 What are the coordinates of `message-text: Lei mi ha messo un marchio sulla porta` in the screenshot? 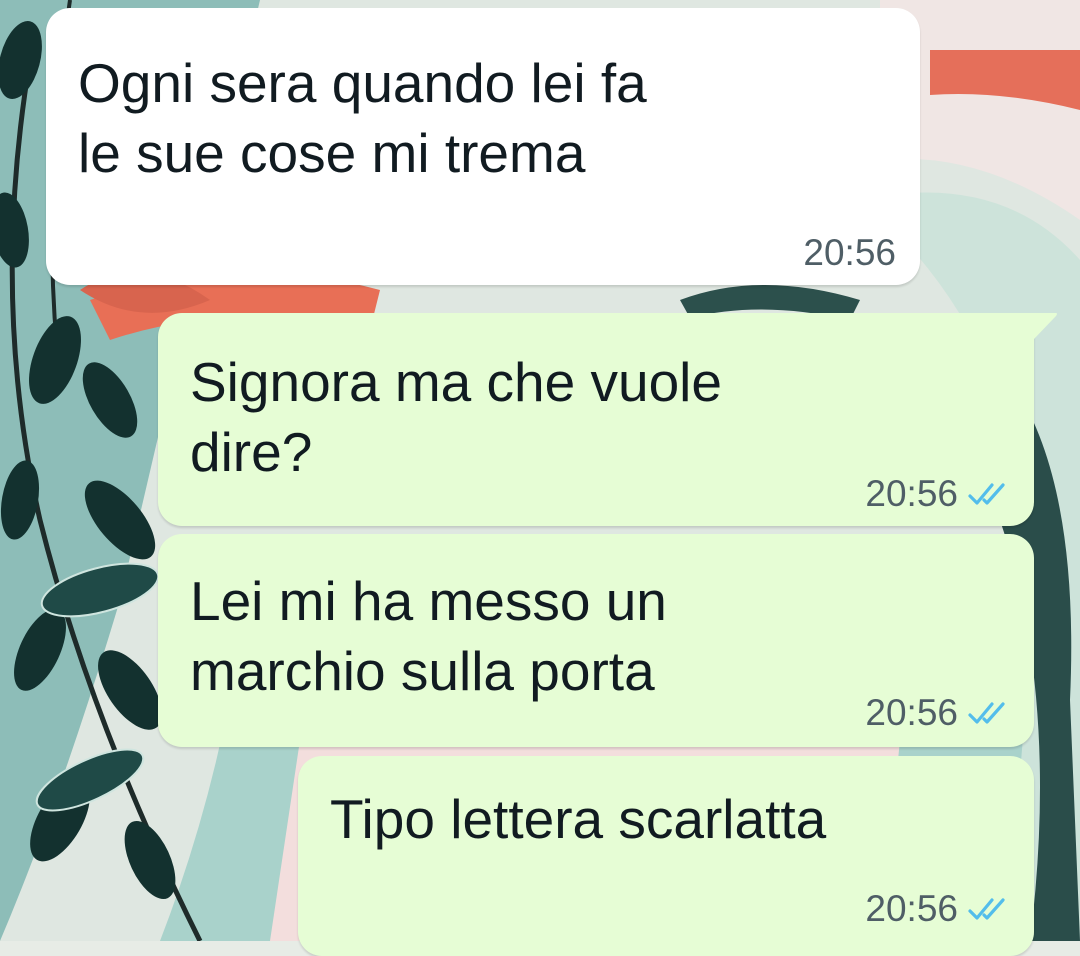 It's located at (428, 636).